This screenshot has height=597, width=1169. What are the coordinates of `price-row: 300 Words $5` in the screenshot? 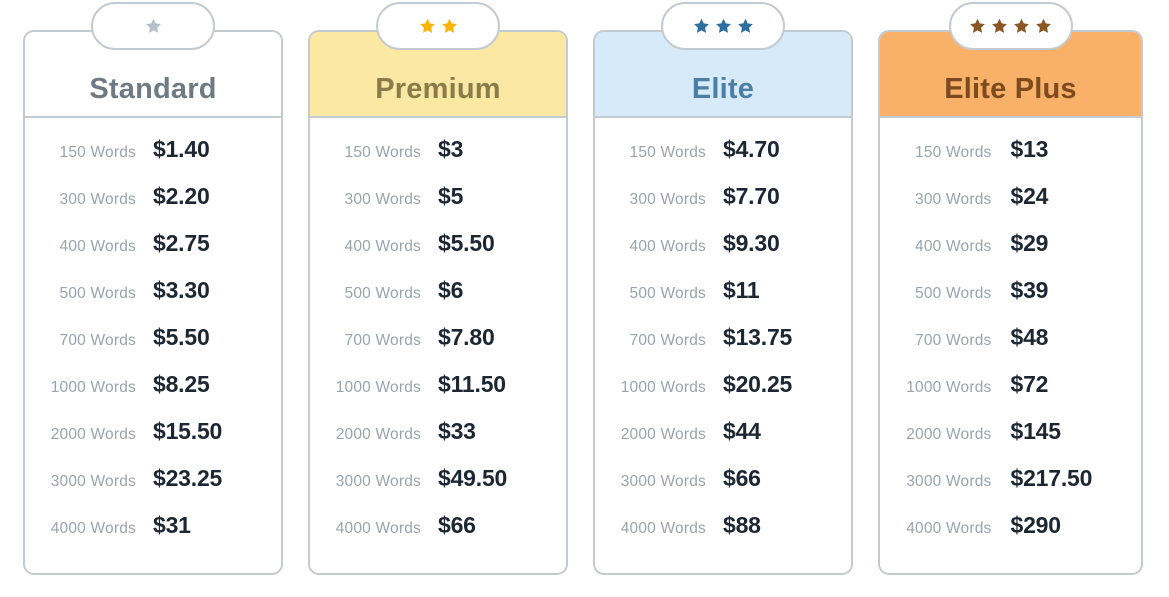 It's located at (438, 206).